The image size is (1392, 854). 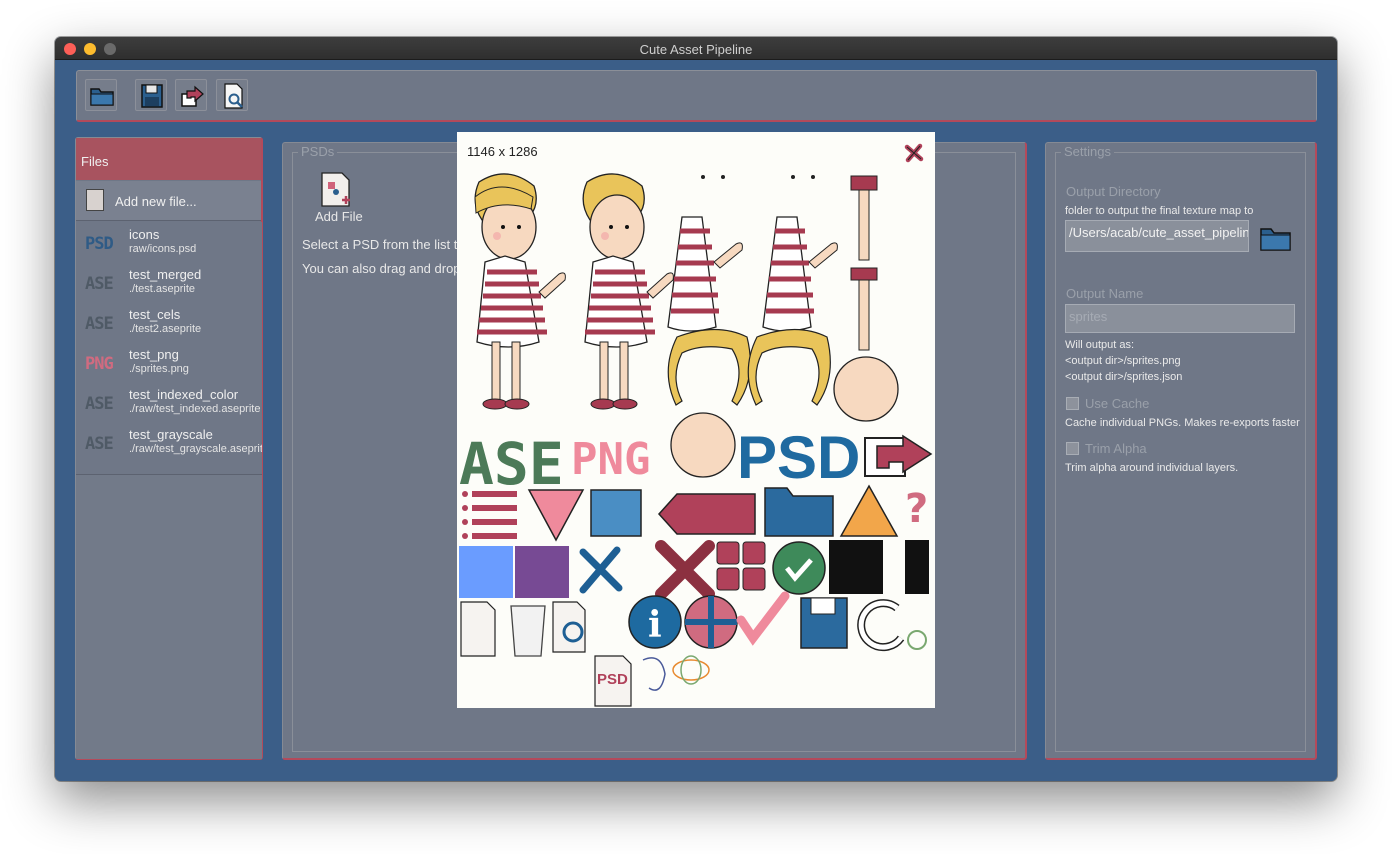 I want to click on file-list-item: PNG test_png ./sprites.png, so click(x=169, y=362).